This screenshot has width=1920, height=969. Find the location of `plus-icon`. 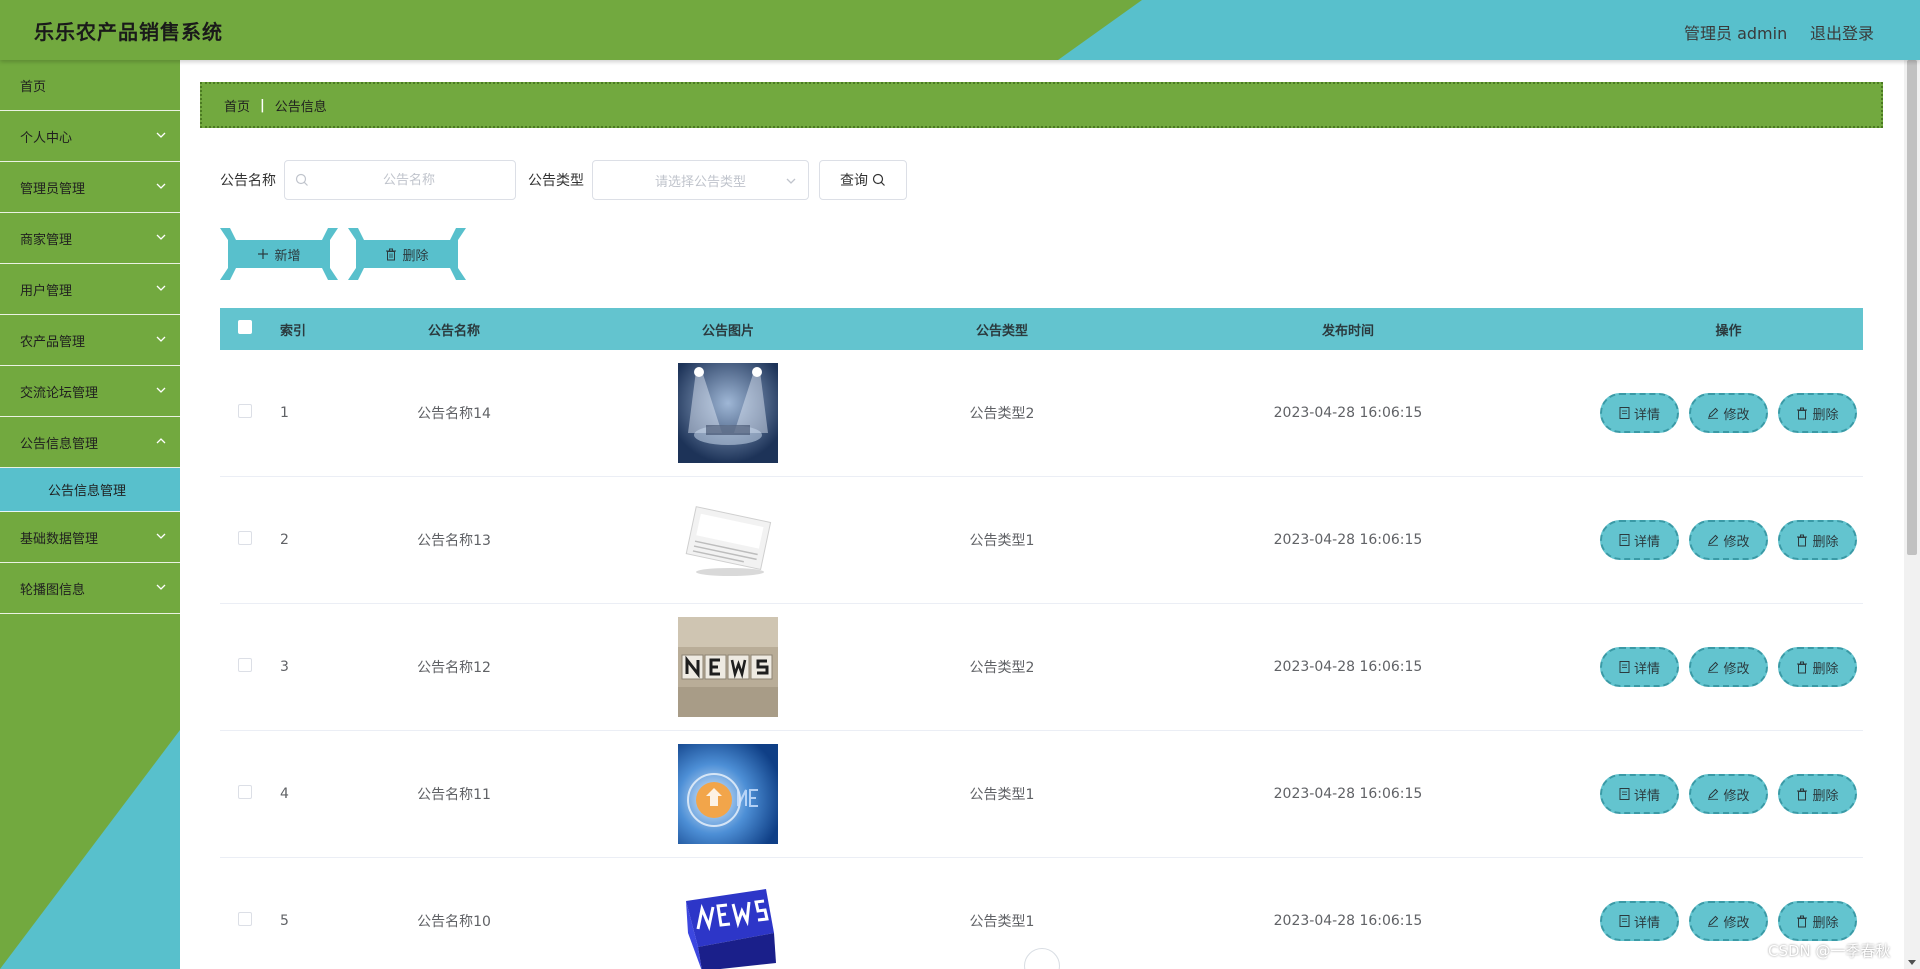

plus-icon is located at coordinates (263, 254).